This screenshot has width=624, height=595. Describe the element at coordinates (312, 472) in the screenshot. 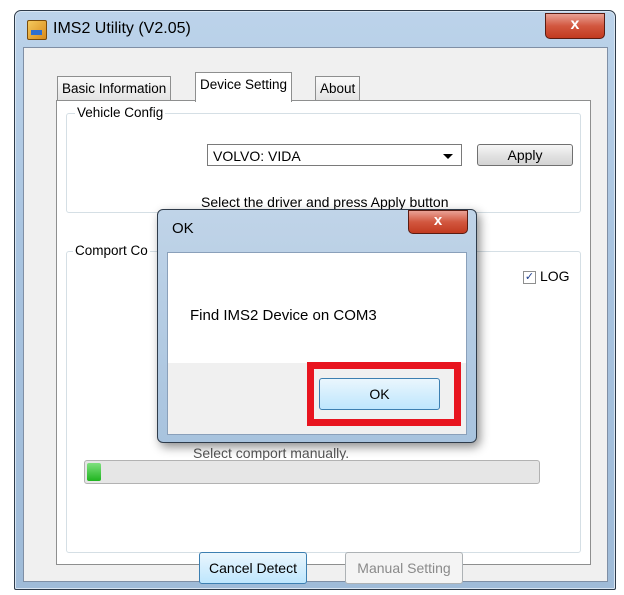

I see `detect-progress-bar` at that location.